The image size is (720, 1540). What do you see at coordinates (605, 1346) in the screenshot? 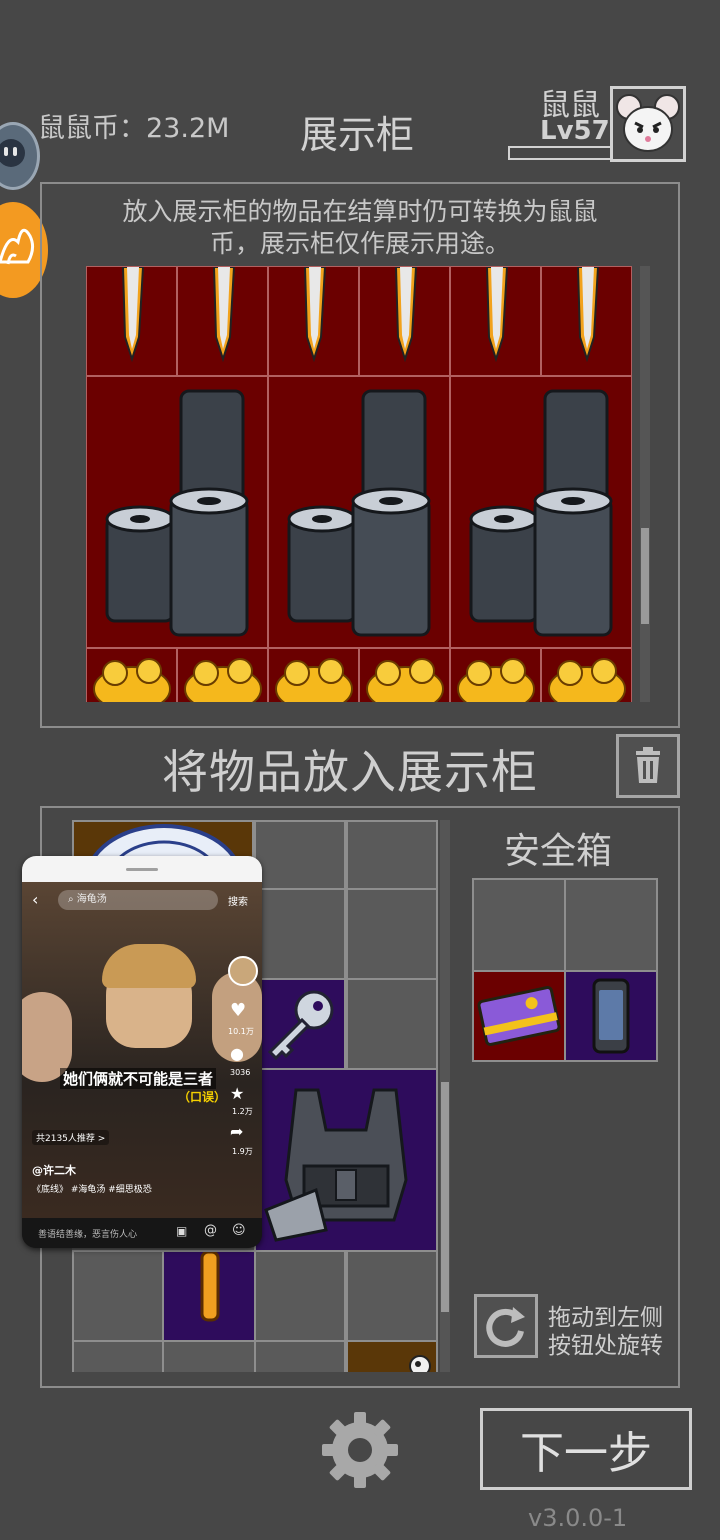
I see `rotate-hint-line2: 按钮处旋转` at bounding box center [605, 1346].